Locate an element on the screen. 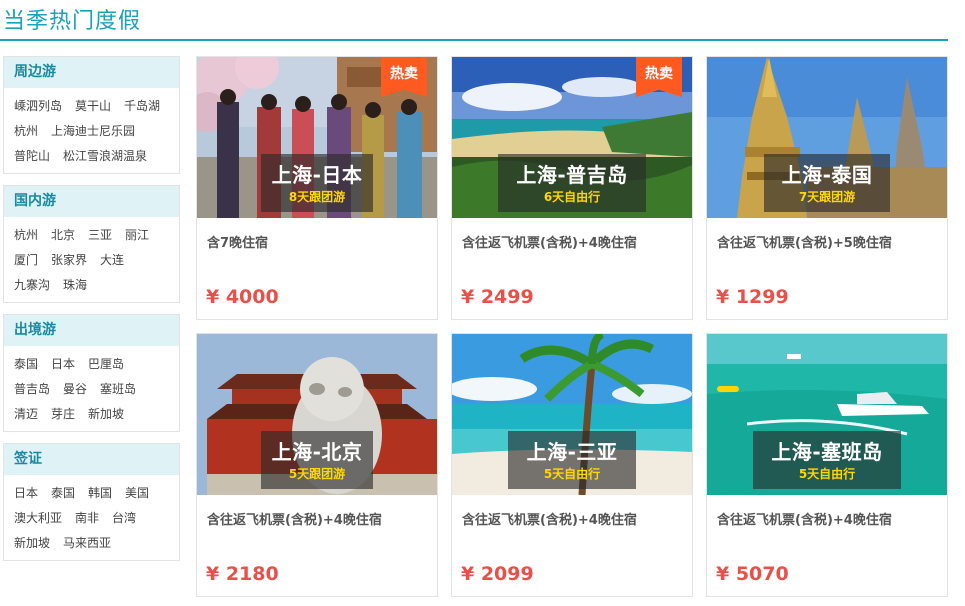 Image resolution: width=965 pixels, height=606 pixels. category-links: 泰国 日本 巴厘岛 普吉岛 曼谷 塞班岛 清迈 芽庄 新加坡 is located at coordinates (91, 388).